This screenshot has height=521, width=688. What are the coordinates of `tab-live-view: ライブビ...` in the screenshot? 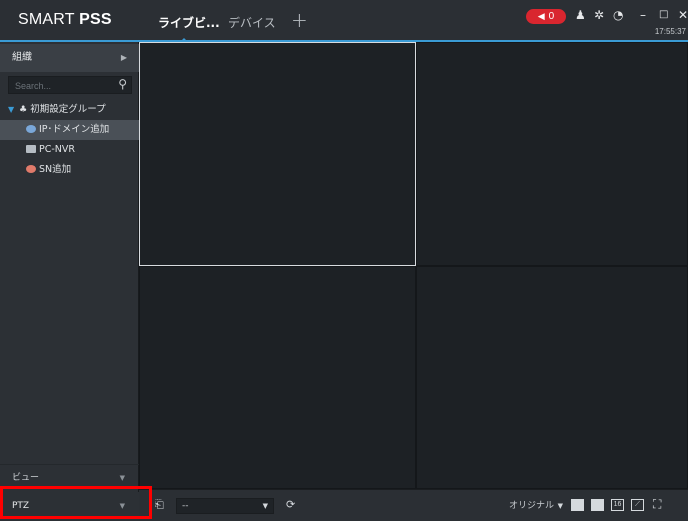 It's located at (189, 22).